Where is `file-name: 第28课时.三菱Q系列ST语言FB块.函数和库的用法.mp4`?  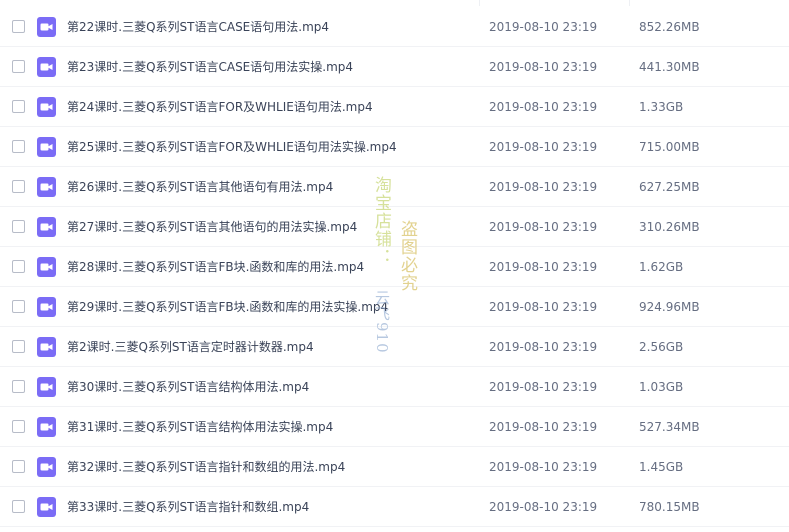
file-name: 第28课时.三菱Q系列ST语言FB块.函数和库的用法.mp4 is located at coordinates (215, 267).